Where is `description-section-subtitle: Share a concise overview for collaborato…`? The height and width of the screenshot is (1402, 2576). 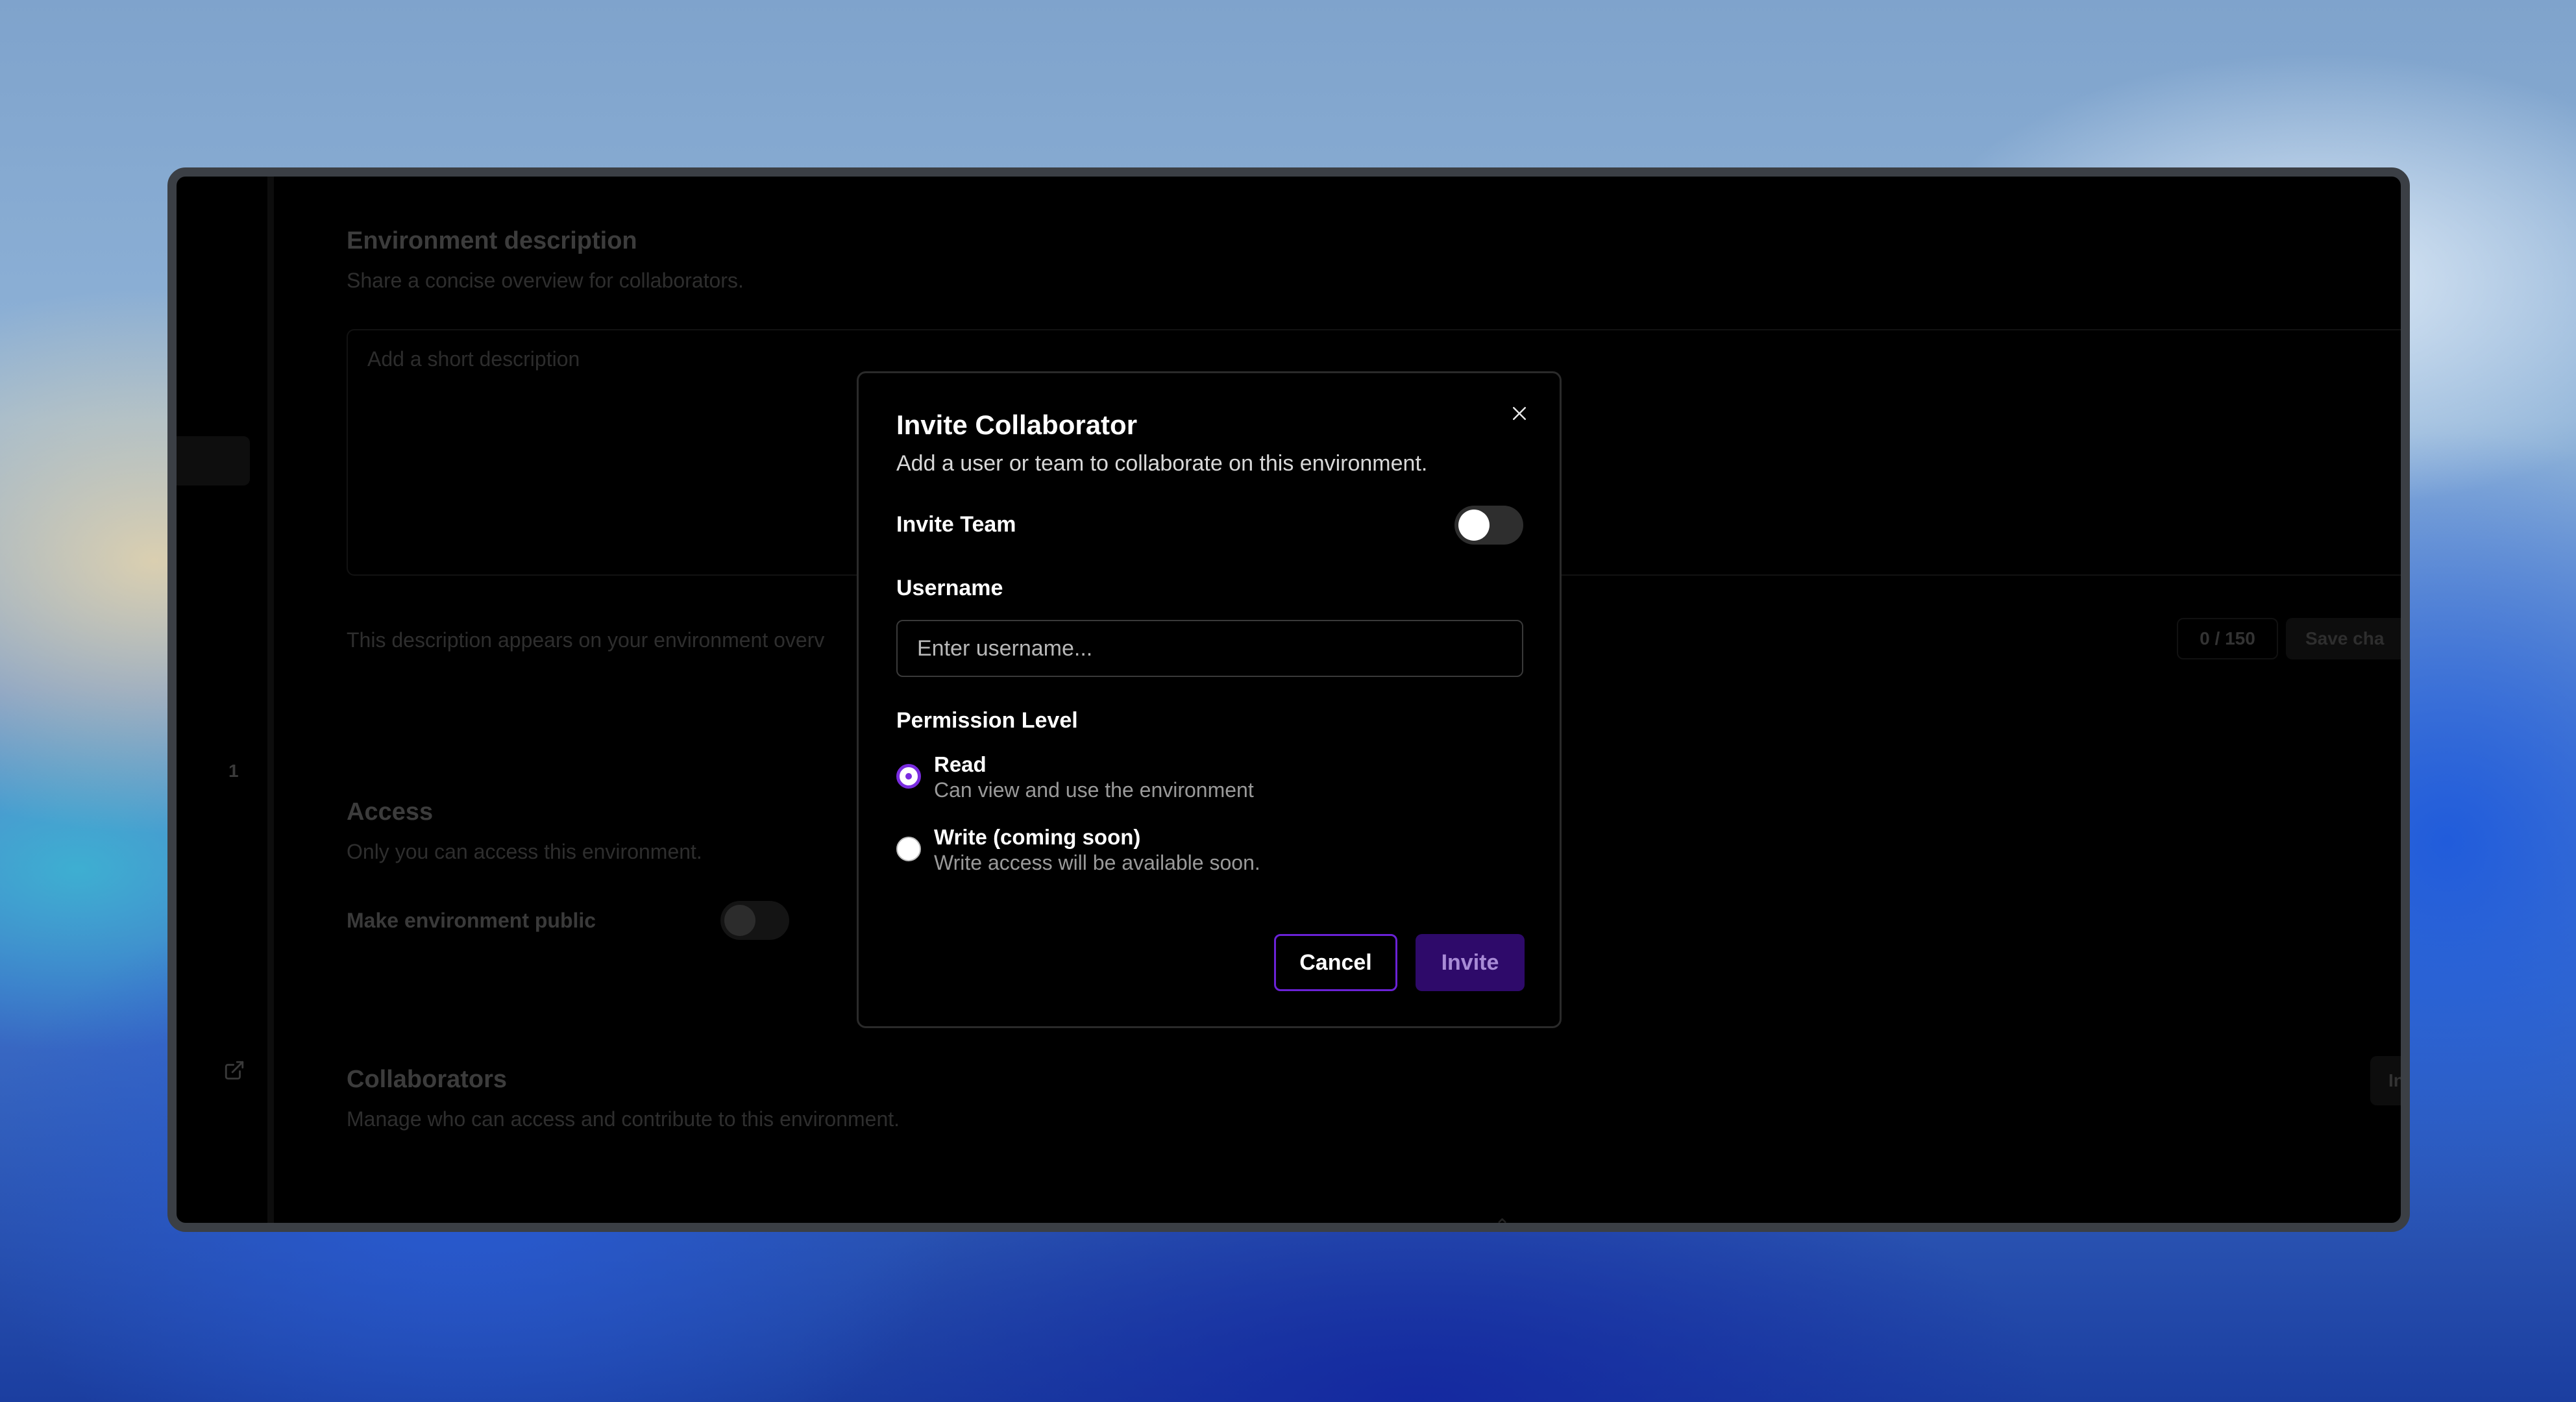 description-section-subtitle: Share a concise overview for collaborato… is located at coordinates (545, 280).